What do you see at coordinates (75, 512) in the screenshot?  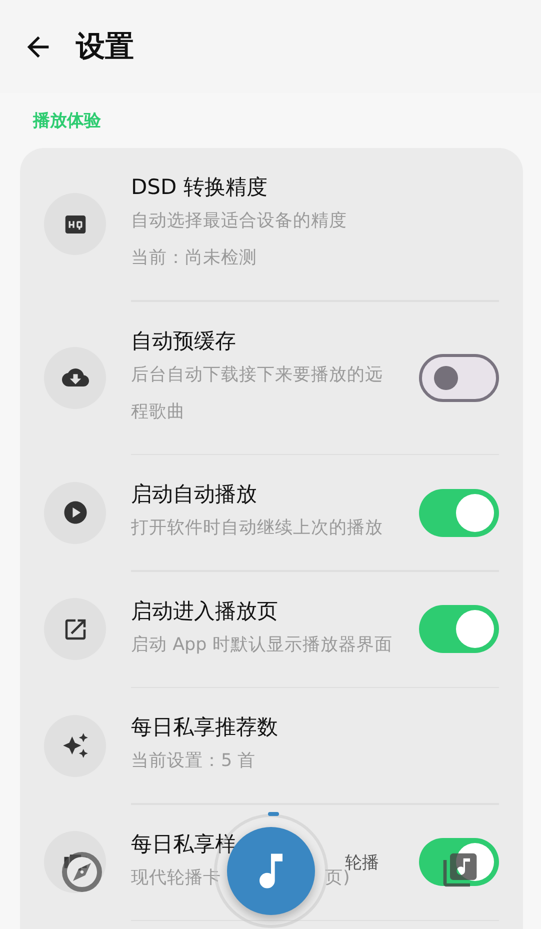 I see `play-icon` at bounding box center [75, 512].